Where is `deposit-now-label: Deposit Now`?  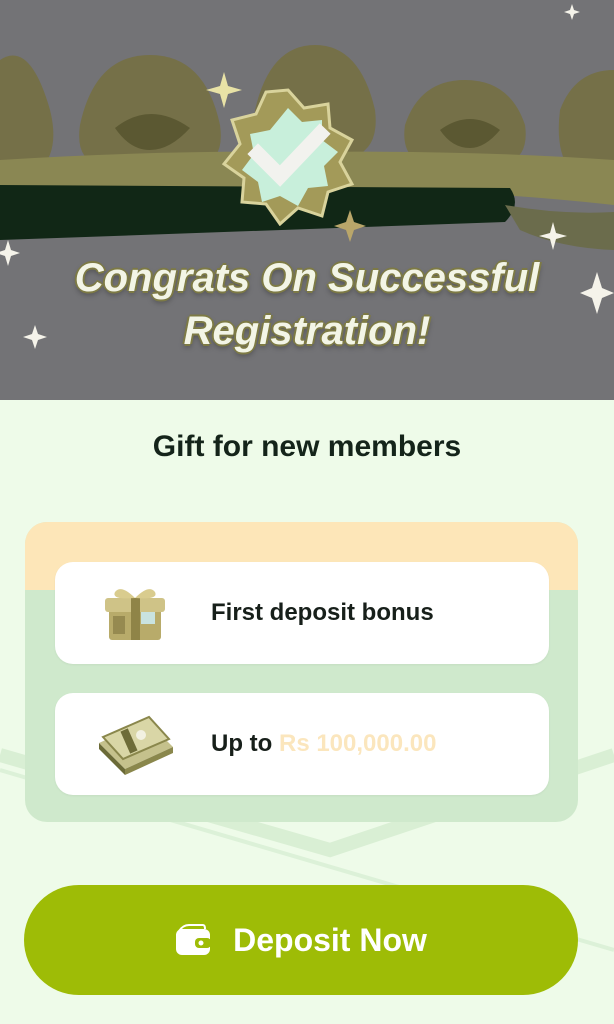
deposit-now-label: Deposit Now is located at coordinates (330, 939).